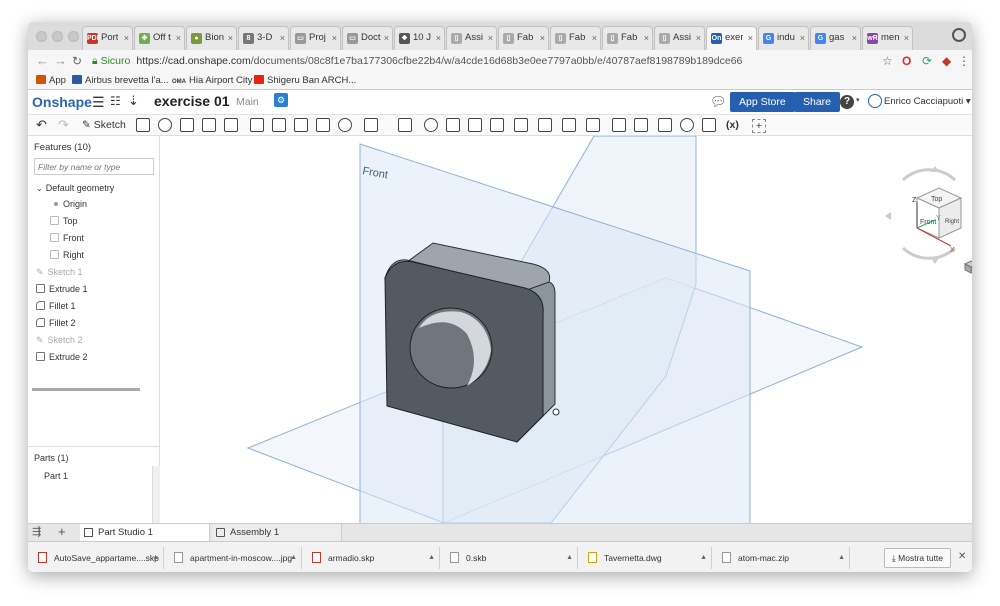 This screenshot has width=1000, height=606. Describe the element at coordinates (887, 38) in the screenshot. I see `browser-tab: wR men ×` at that location.